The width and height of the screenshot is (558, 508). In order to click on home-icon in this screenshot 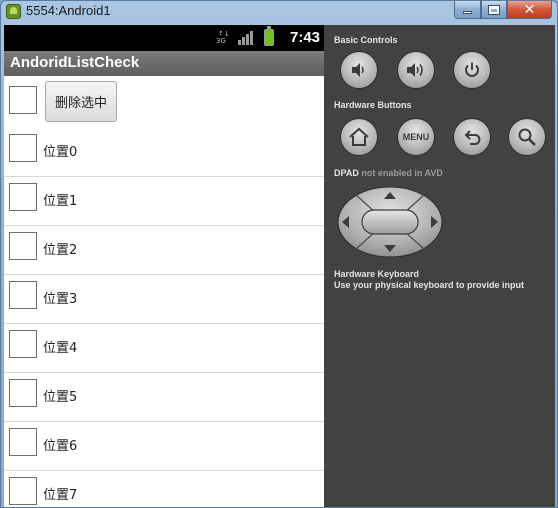, I will do `click(359, 136)`.